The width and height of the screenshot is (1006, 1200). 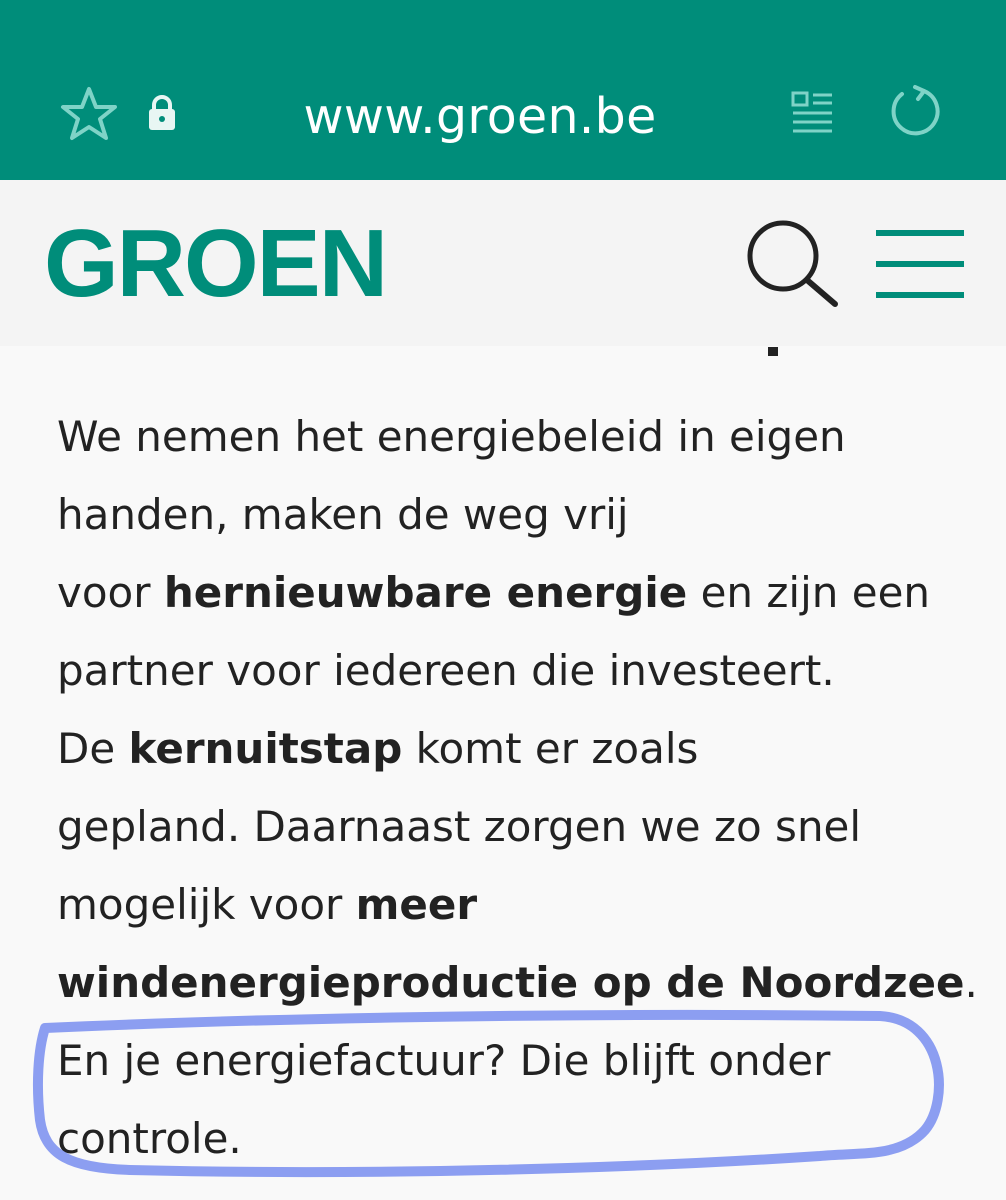 What do you see at coordinates (459, 826) in the screenshot?
I see `text-line: gepland. Daarnaast zorgen we zo snel` at bounding box center [459, 826].